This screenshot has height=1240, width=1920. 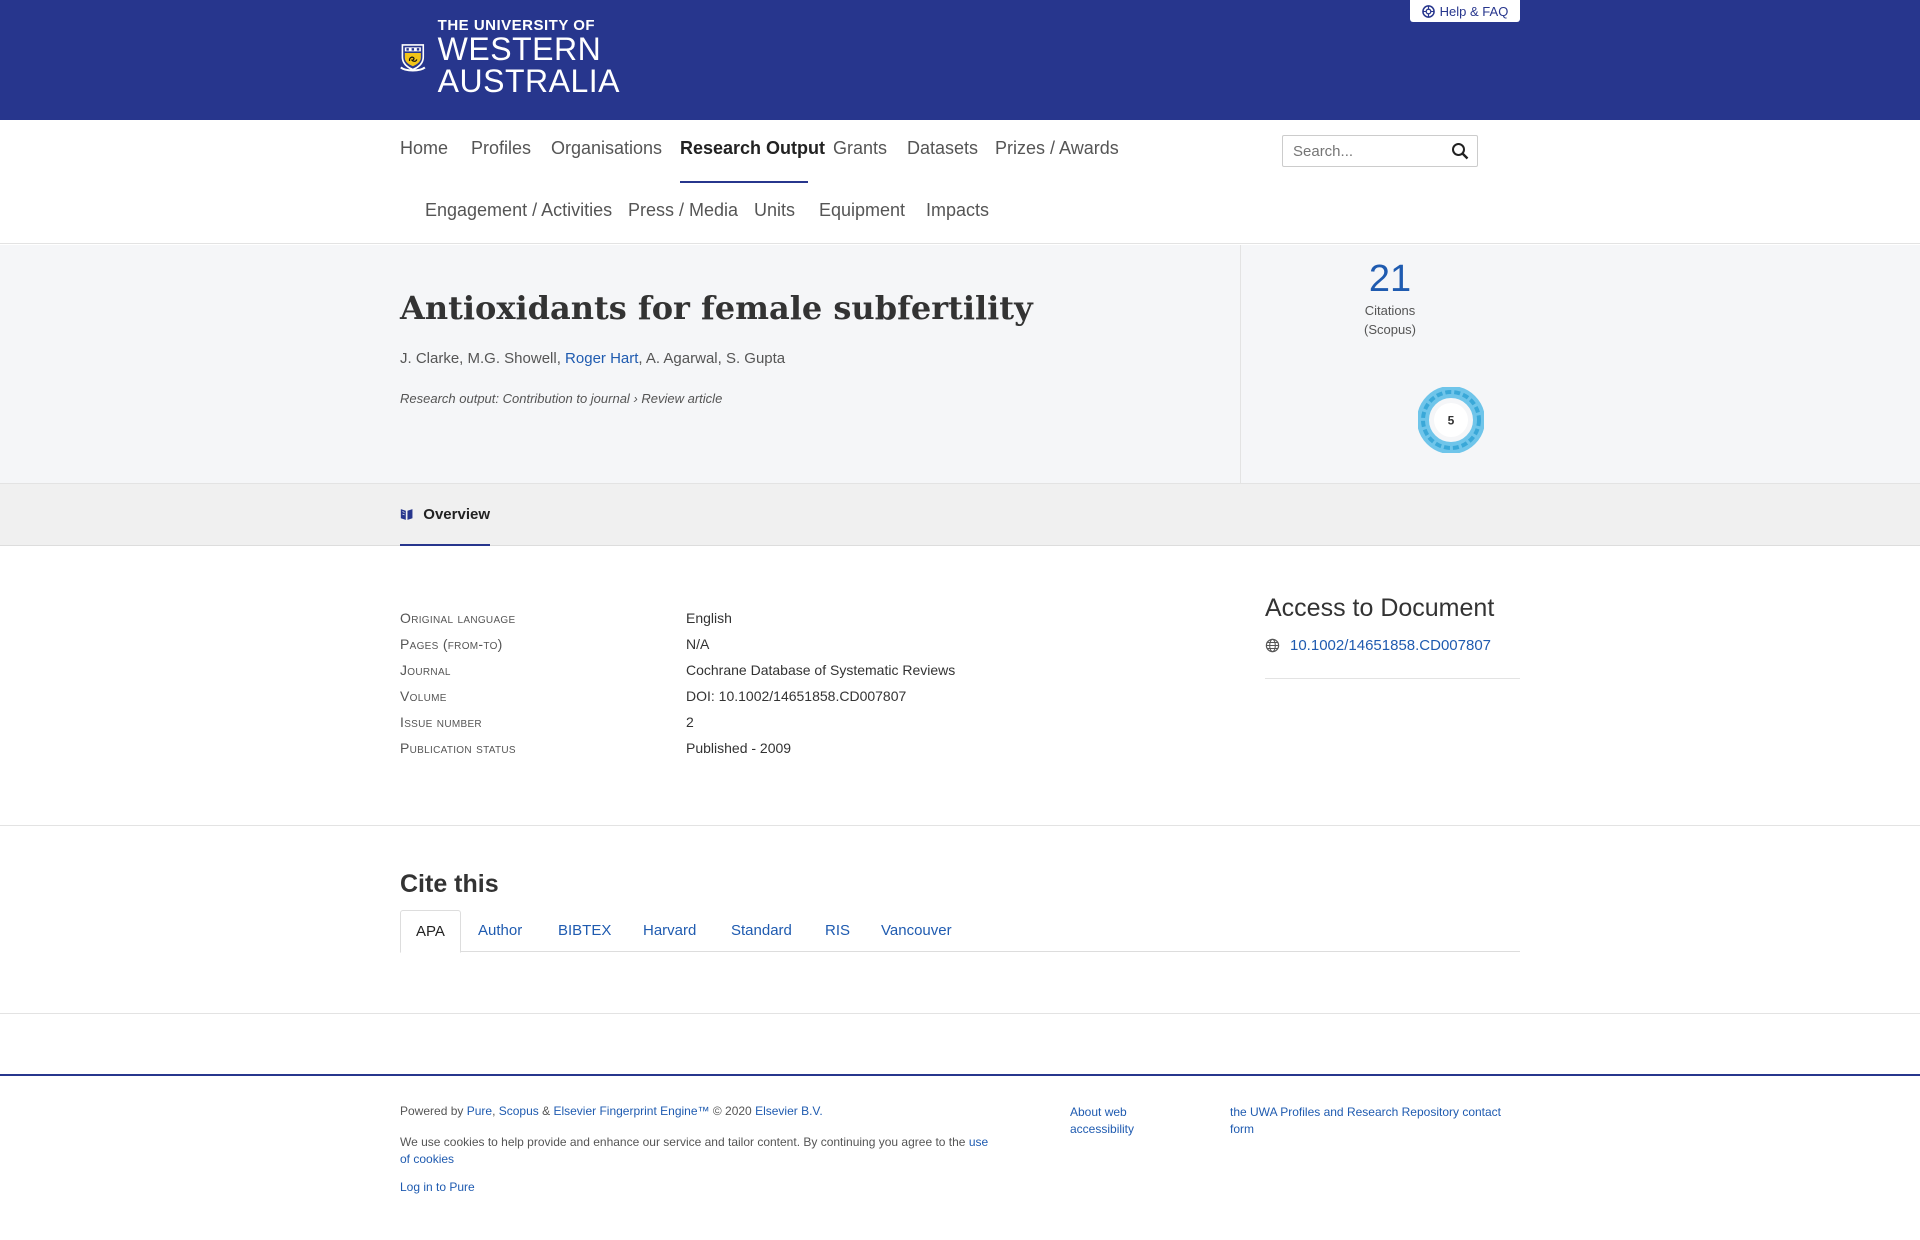 I want to click on nav-item-grants: Grants, so click(x=860, y=148).